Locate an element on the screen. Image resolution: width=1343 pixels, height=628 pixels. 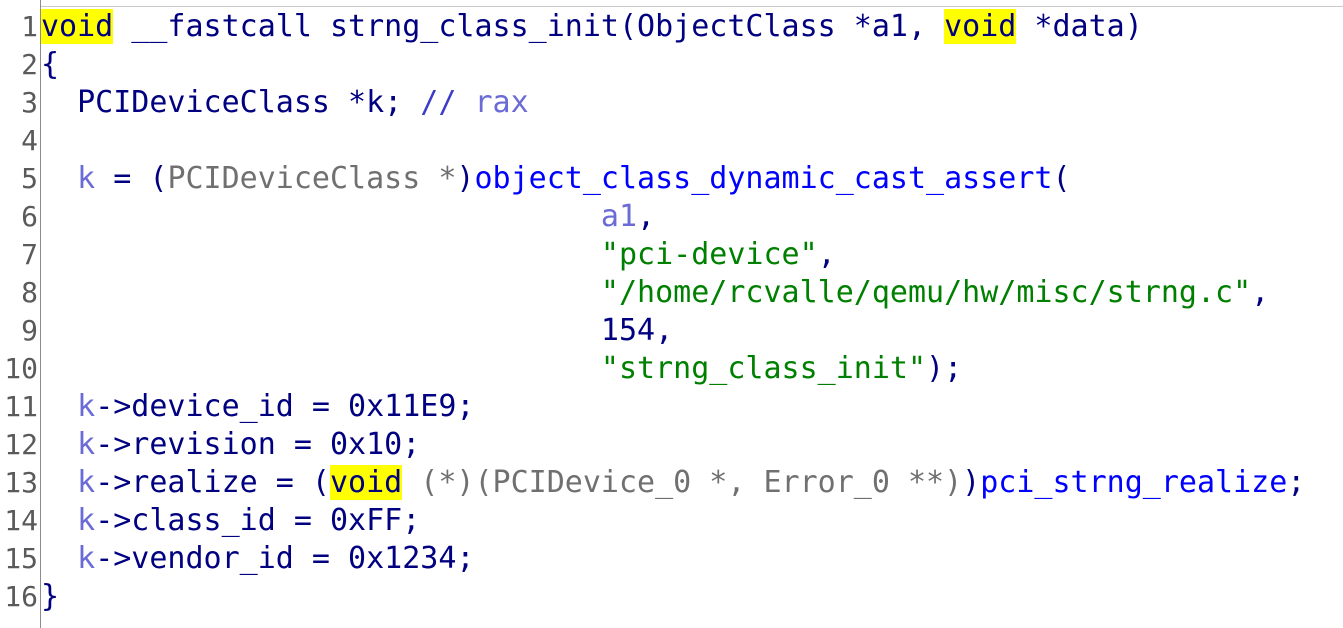
code-text: "pci-device", is located at coordinates (438, 255).